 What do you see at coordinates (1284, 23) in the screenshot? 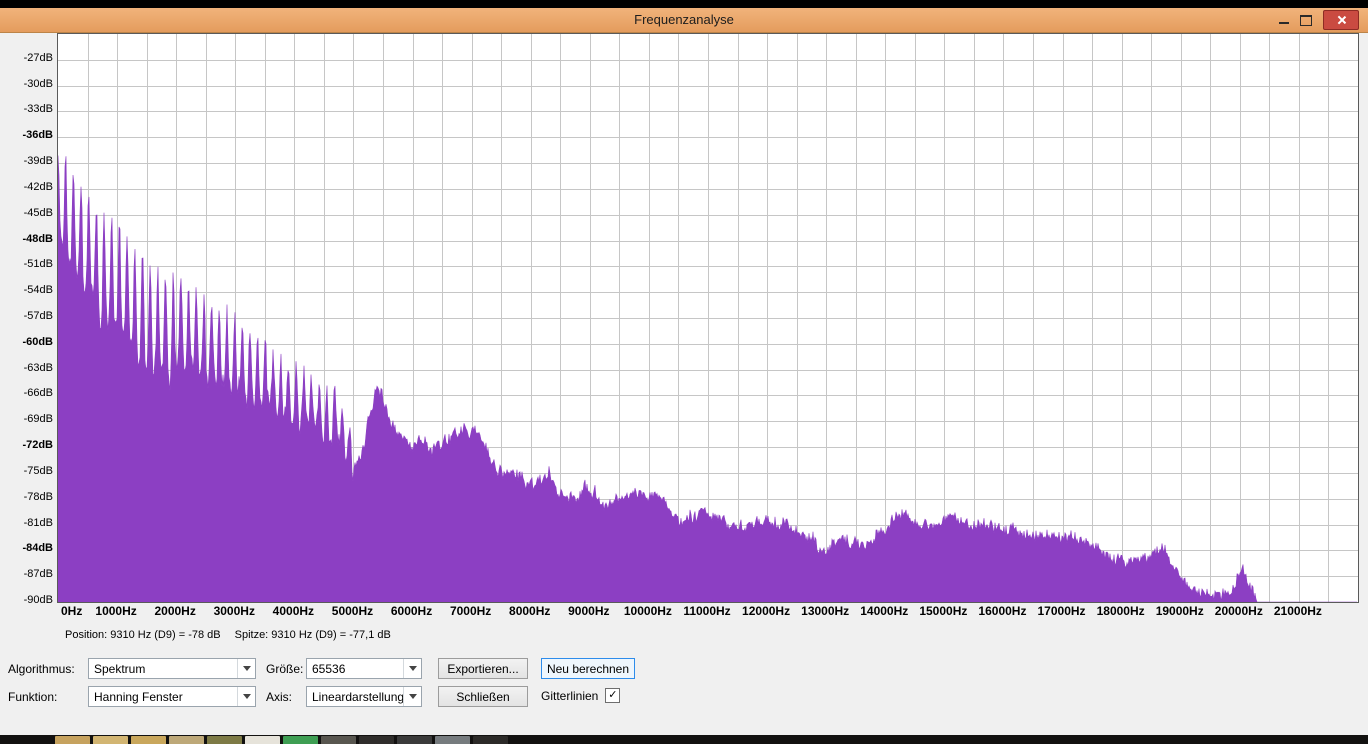
I see `minimize-icon` at bounding box center [1284, 23].